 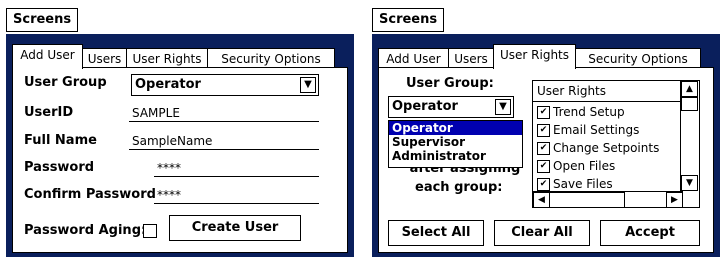 I want to click on userid-field: SAMPLE, so click(x=224, y=112).